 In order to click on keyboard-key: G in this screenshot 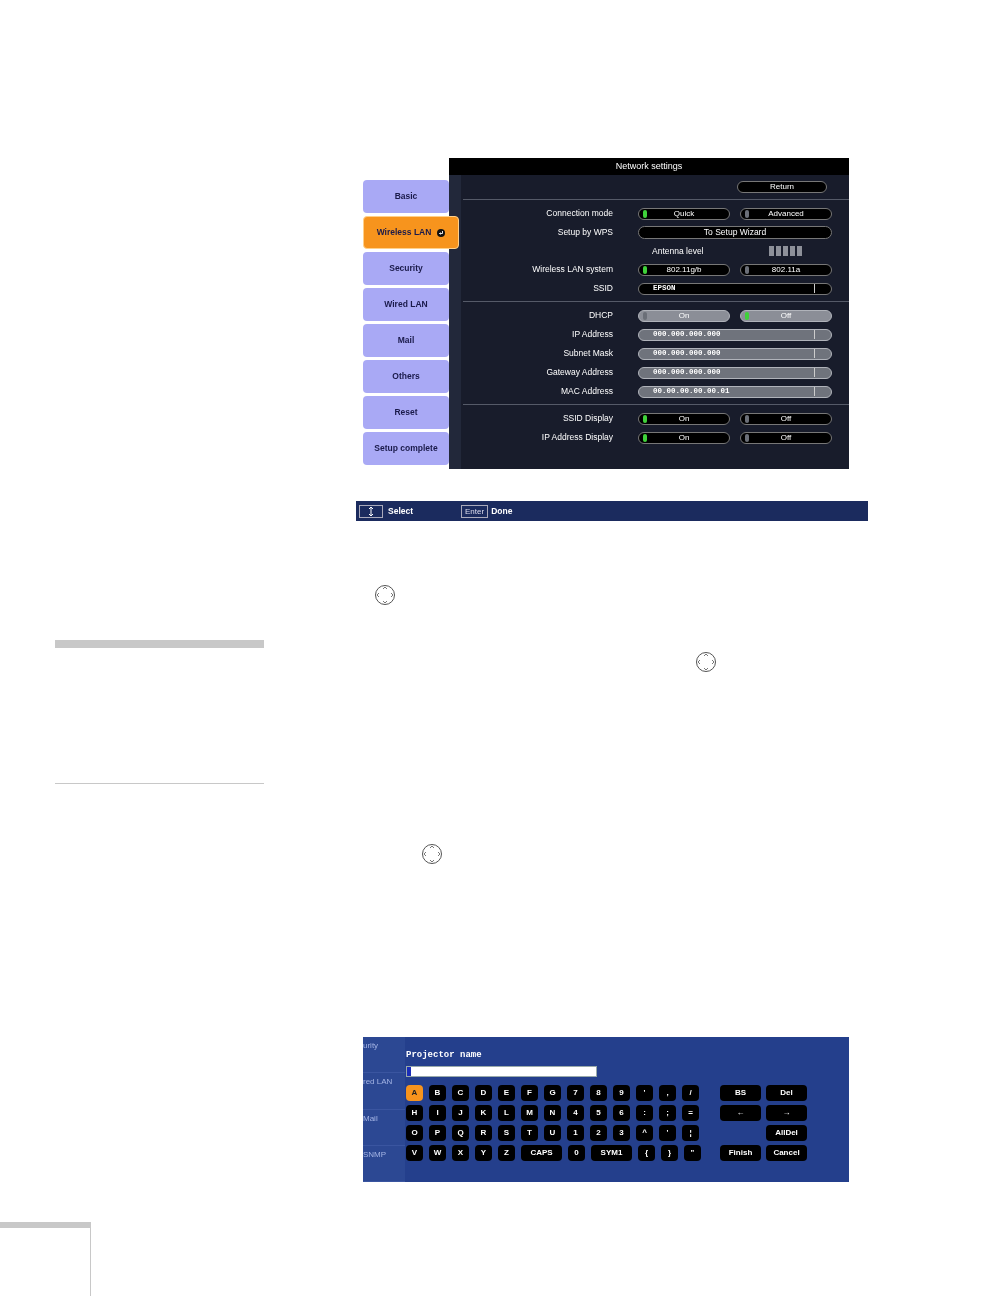, I will do `click(552, 1092)`.